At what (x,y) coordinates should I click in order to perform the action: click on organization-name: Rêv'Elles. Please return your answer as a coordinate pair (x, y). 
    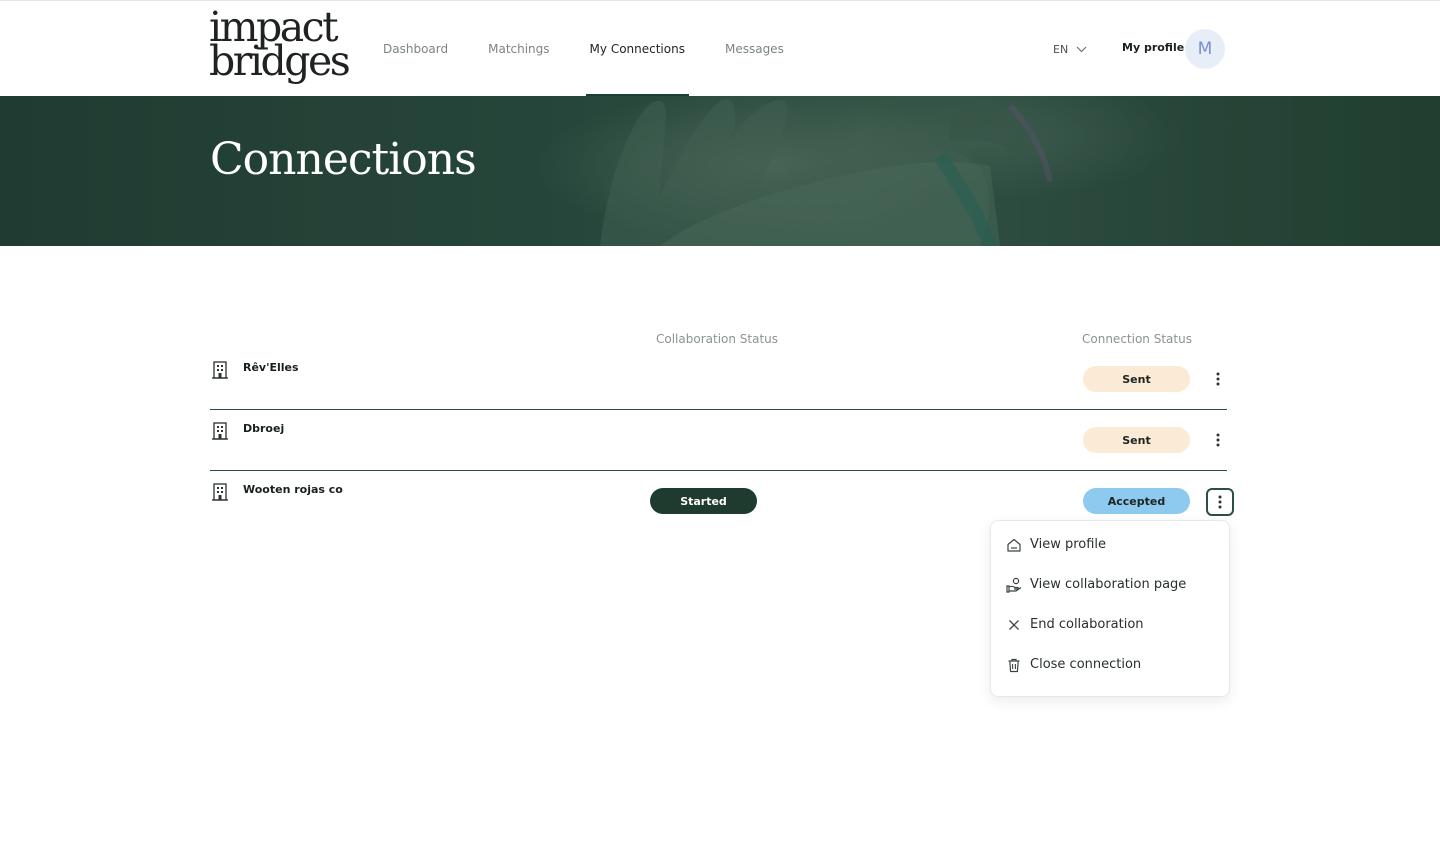
    Looking at the image, I should click on (271, 367).